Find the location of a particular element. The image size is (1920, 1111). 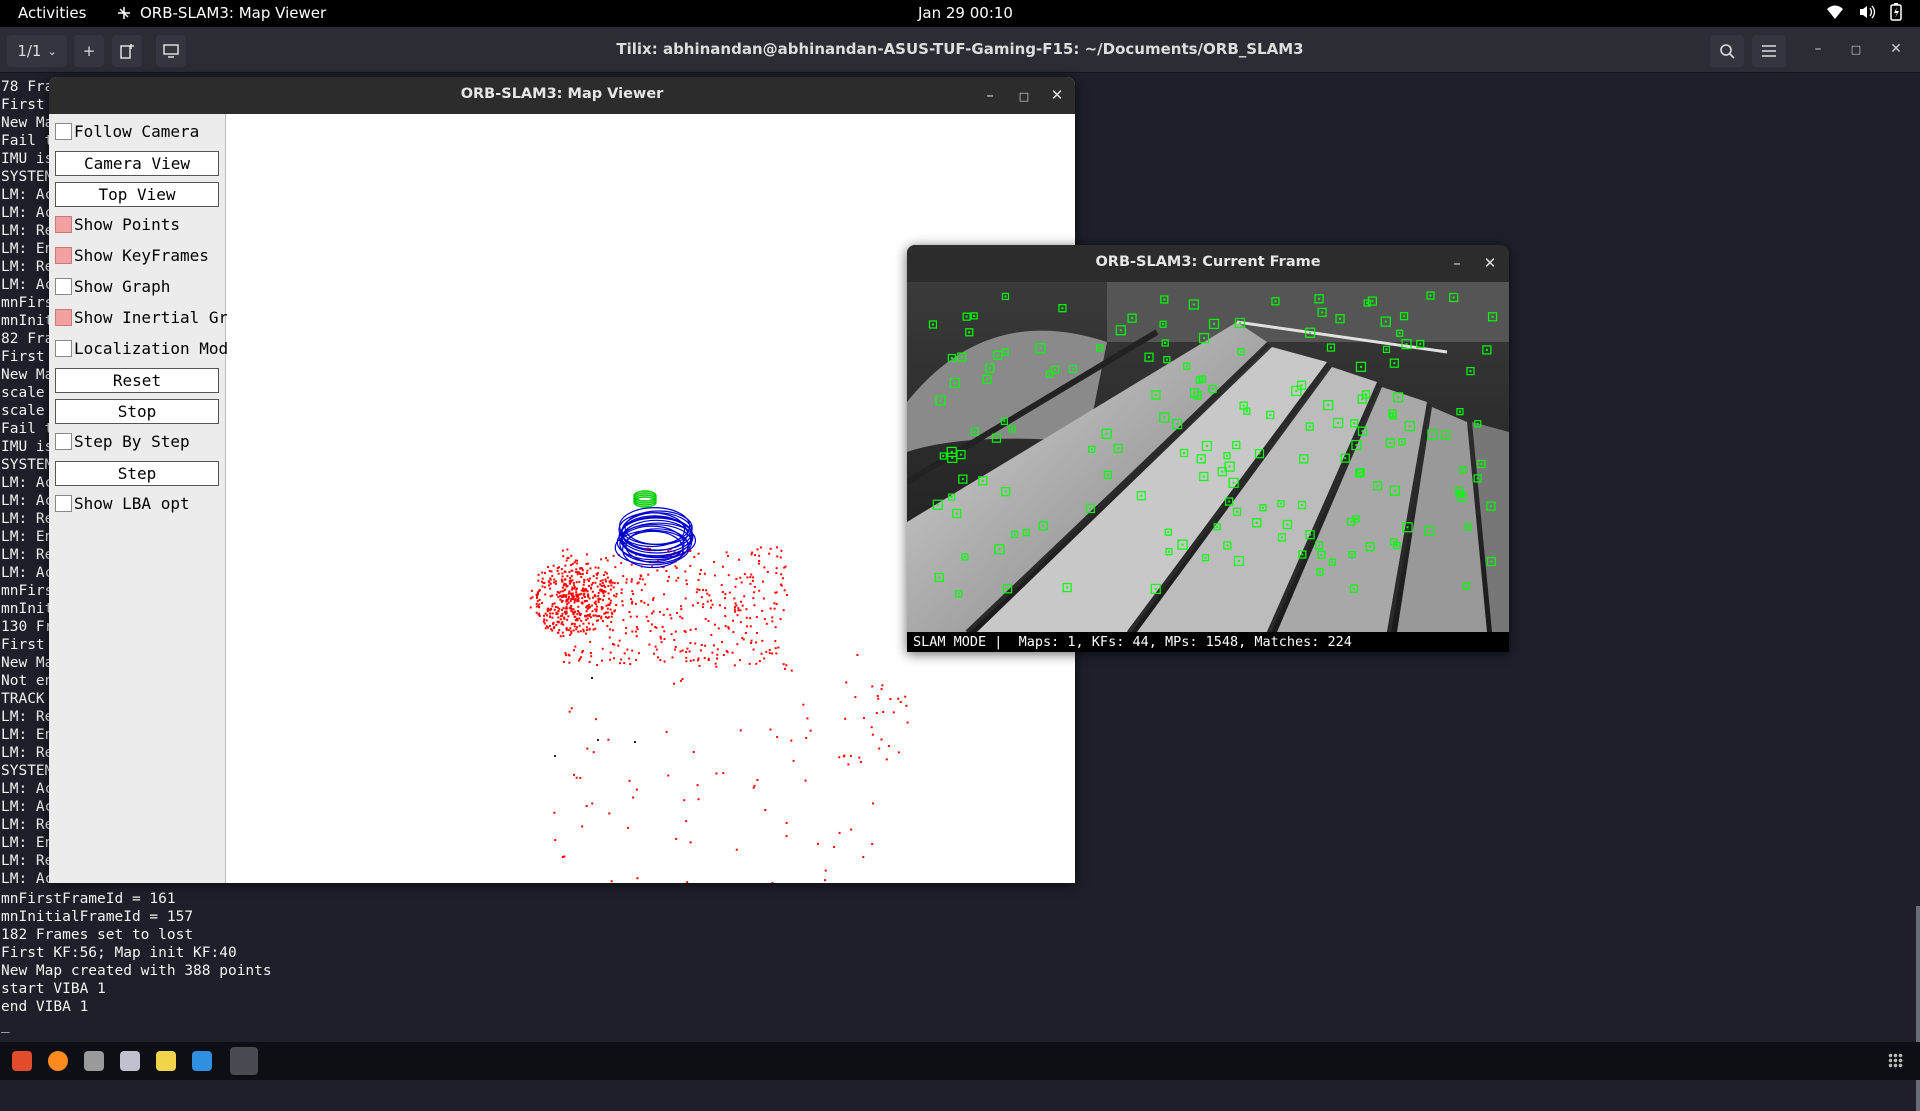

map-viewer-title: ORB-SLAM3: Map Viewer is located at coordinates (562, 94).